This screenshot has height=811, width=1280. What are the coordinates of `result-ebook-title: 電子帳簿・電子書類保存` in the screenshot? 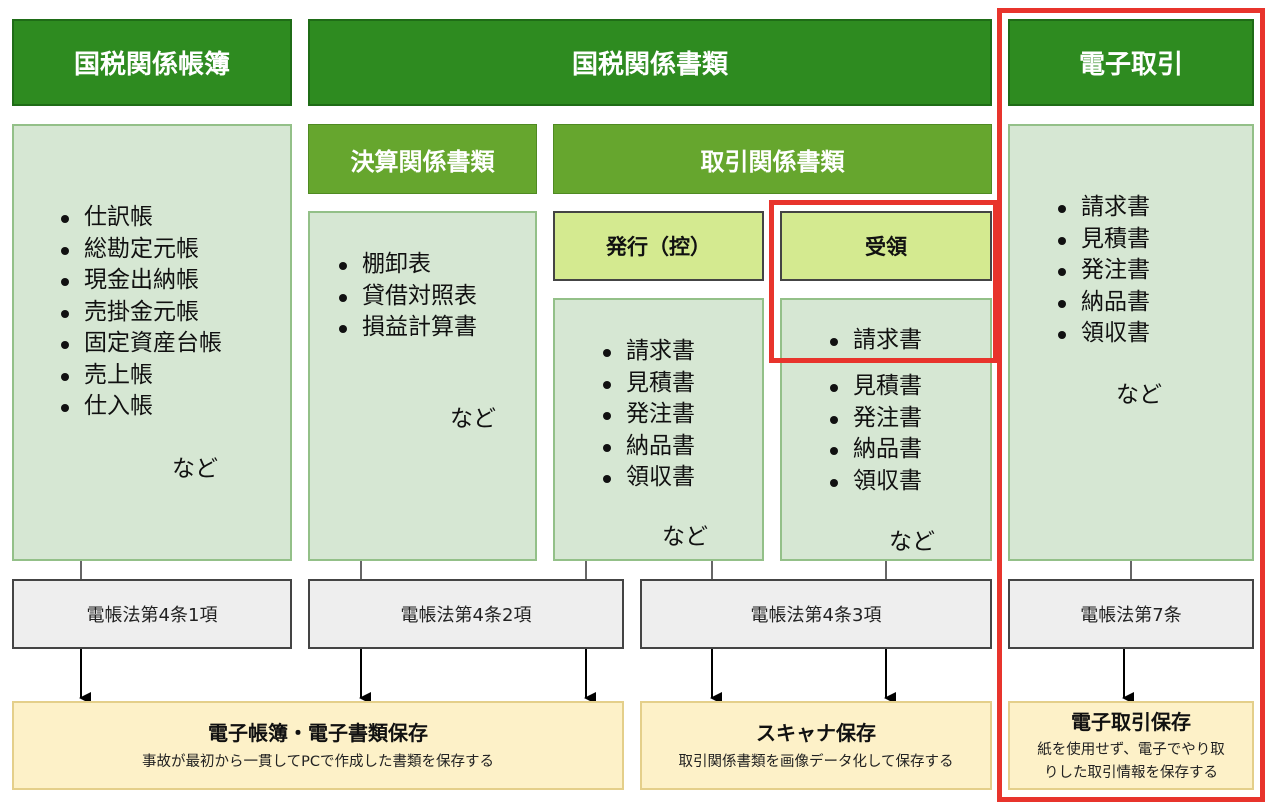 It's located at (318, 733).